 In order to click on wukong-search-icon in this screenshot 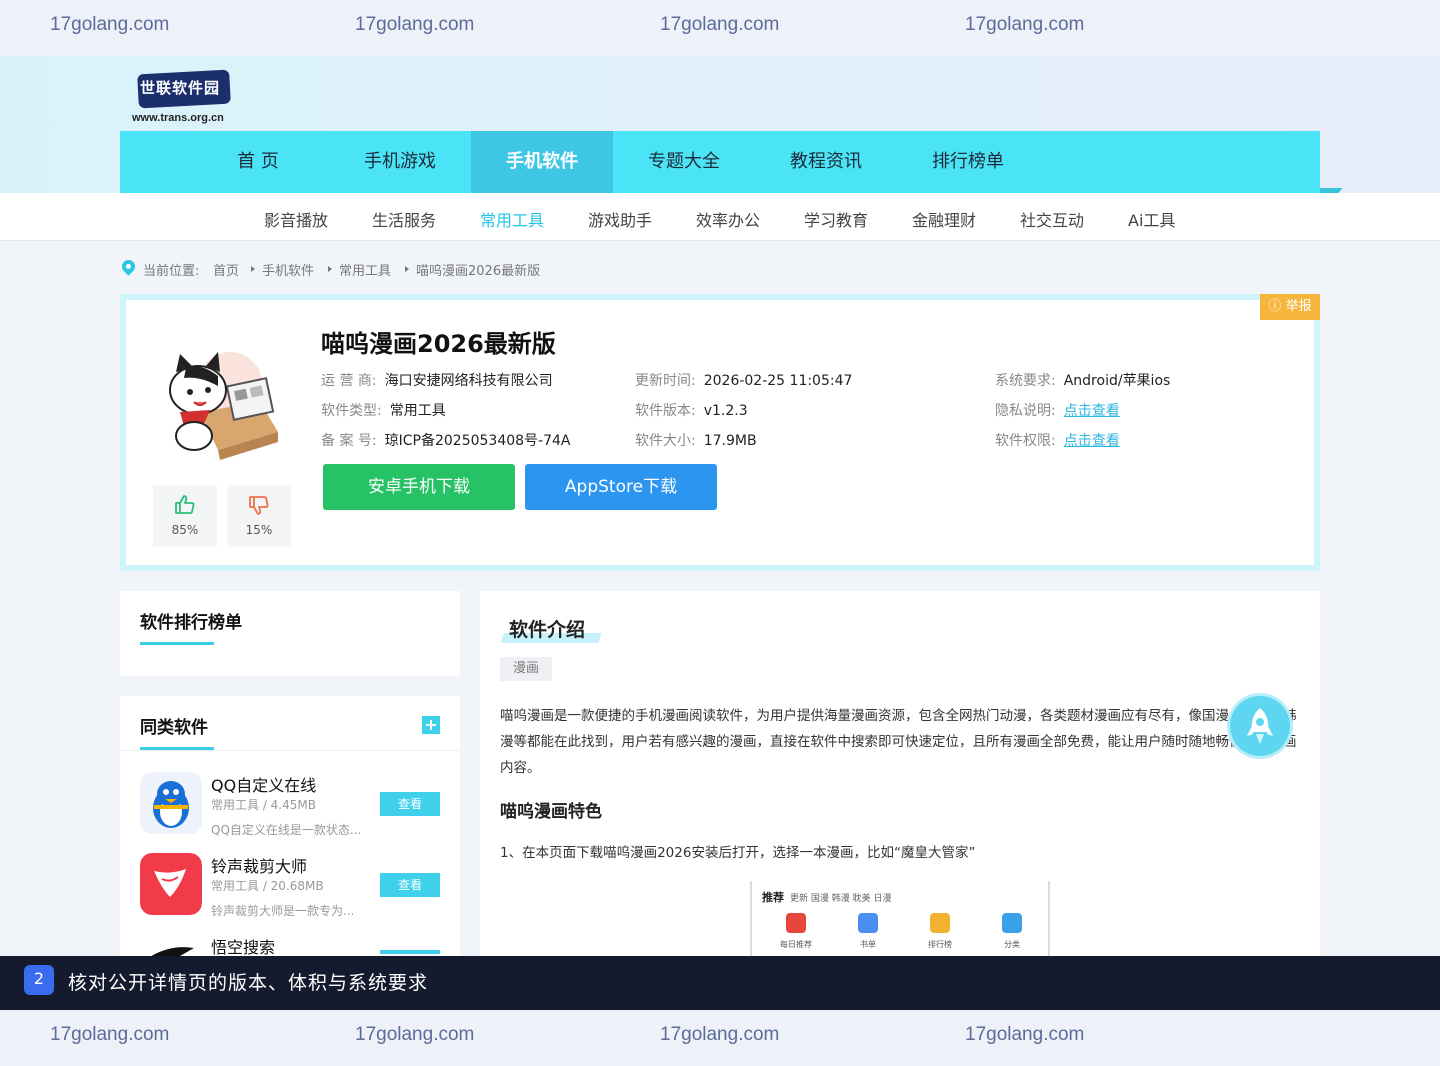, I will do `click(171, 945)`.